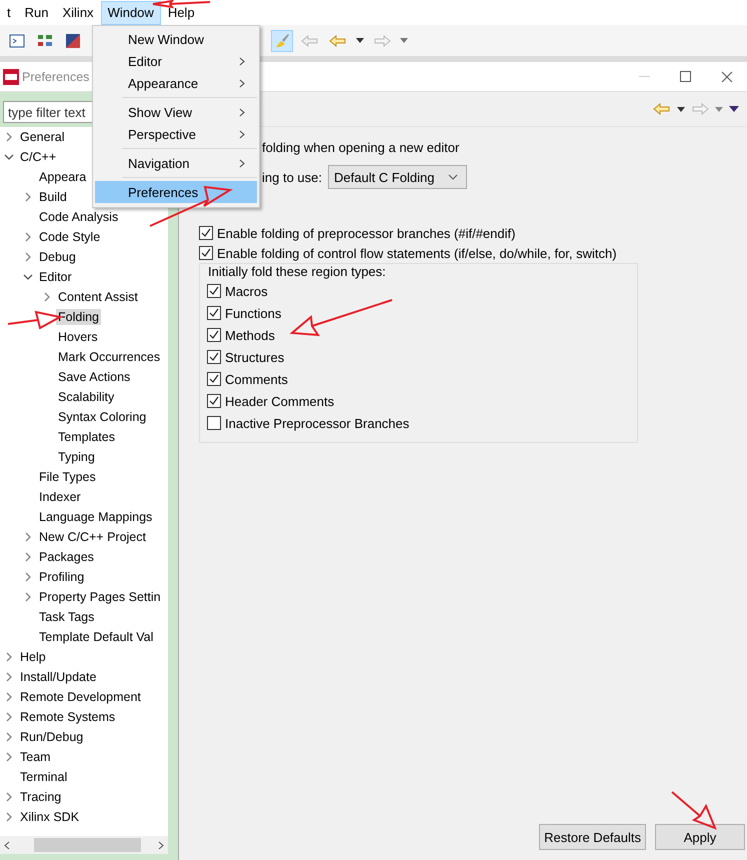  I want to click on menu-item: New Window, so click(176, 39).